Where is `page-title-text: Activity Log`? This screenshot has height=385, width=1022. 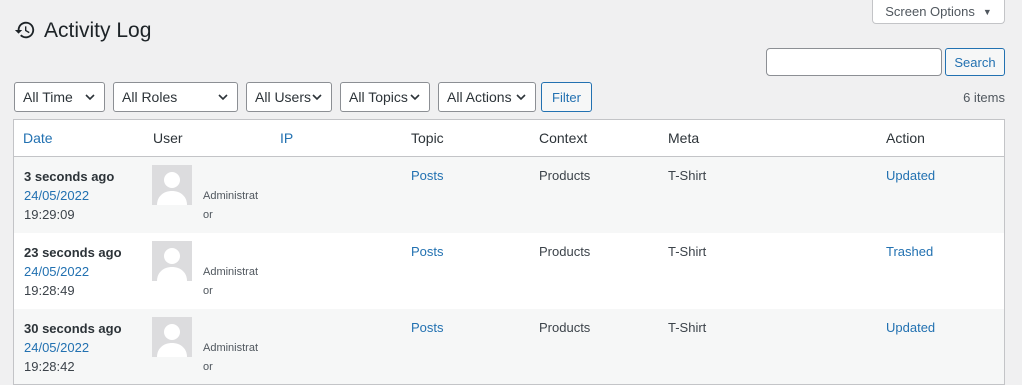
page-title-text: Activity Log is located at coordinates (98, 30).